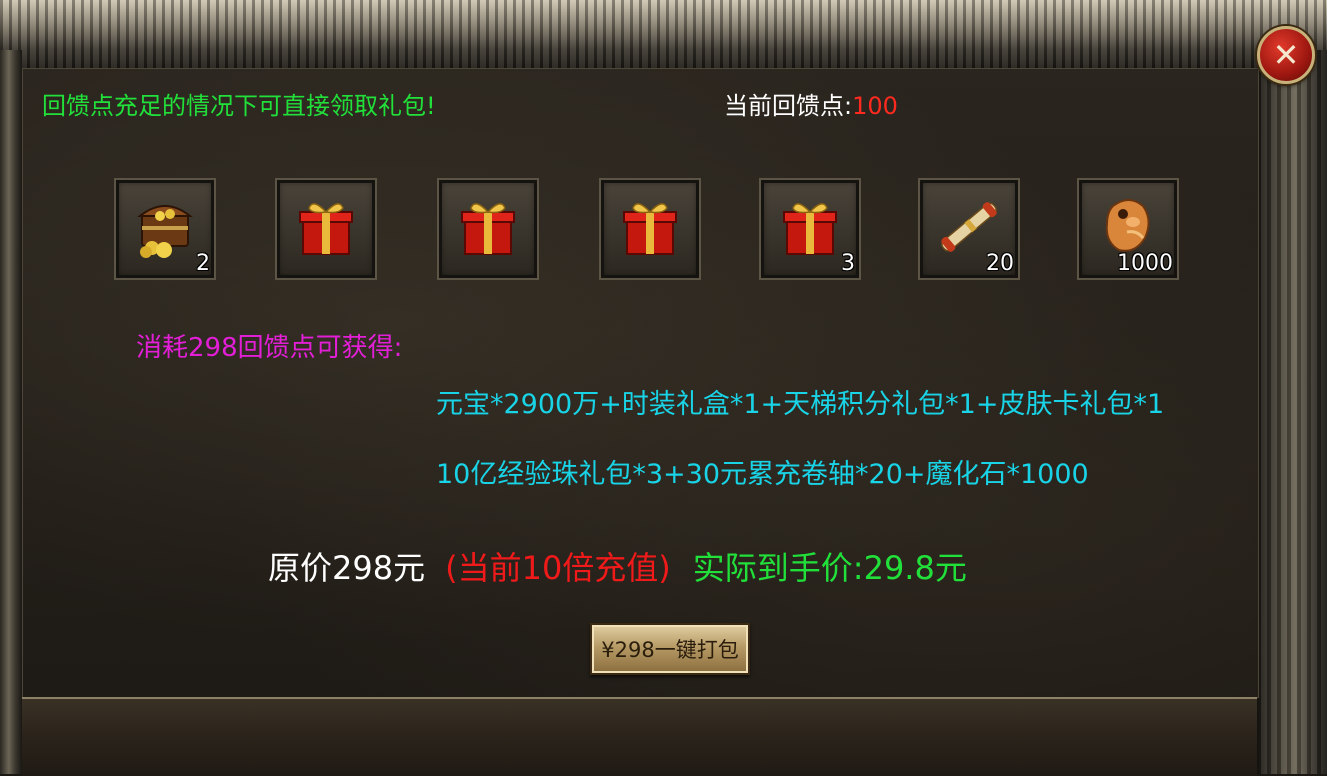  Describe the element at coordinates (800, 404) in the screenshot. I see `reward-line-1: 元宝*2900万+时装礼盒*1+天梯积分礼包*1+皮肤卡礼包*1` at that location.